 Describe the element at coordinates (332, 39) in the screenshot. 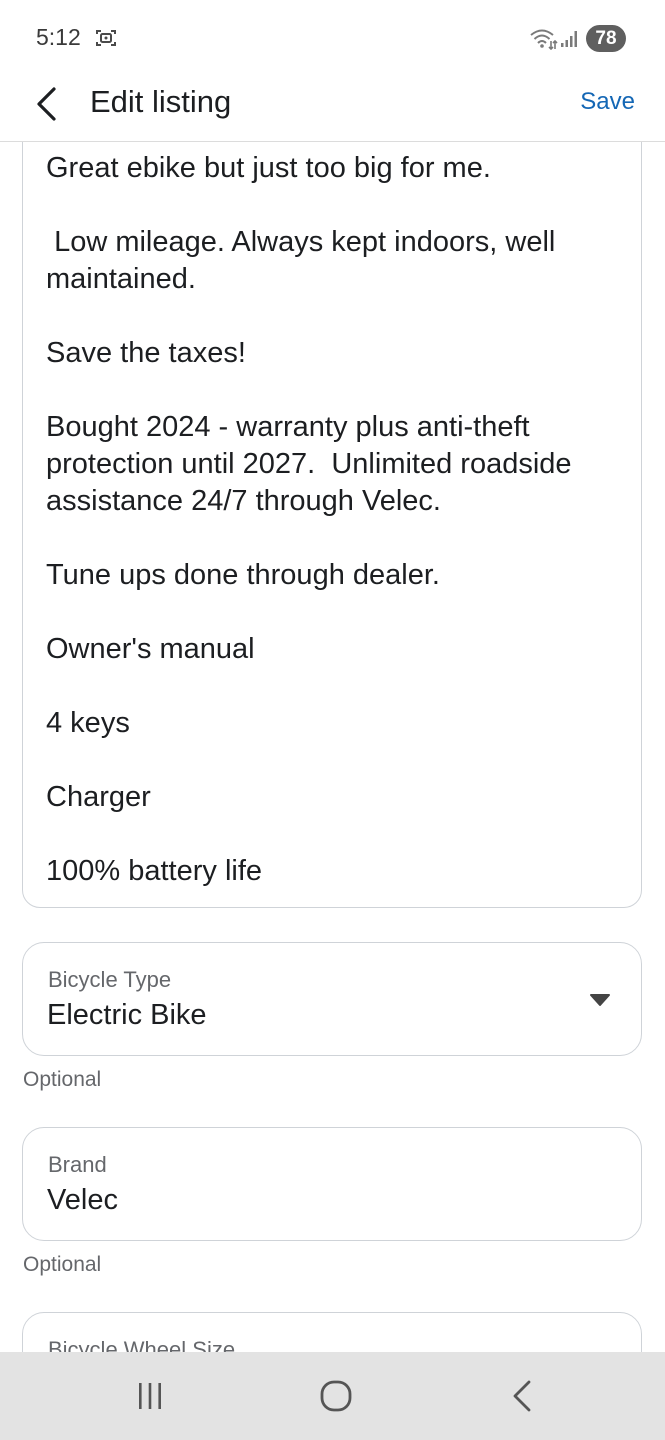

I see `status-bar: 5:12 78` at that location.